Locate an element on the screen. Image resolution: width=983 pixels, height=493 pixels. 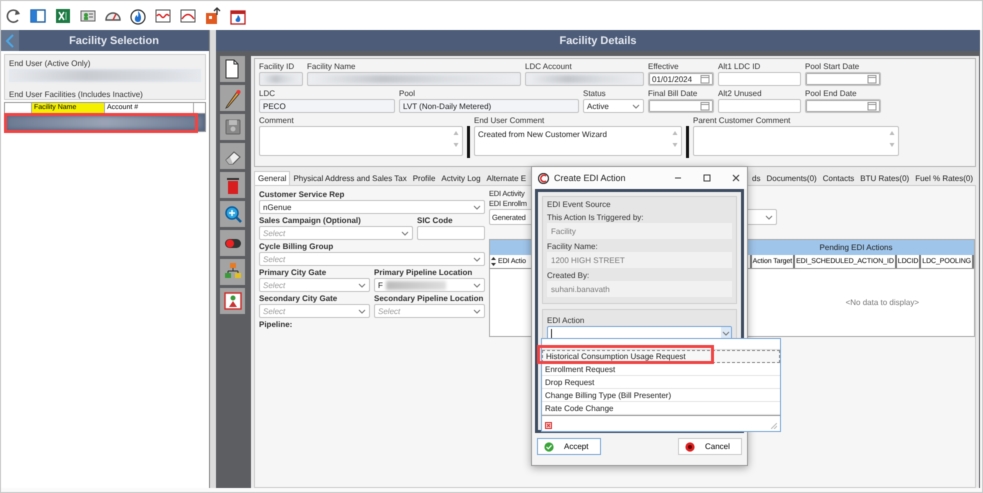
field-label: End User (Active Only) is located at coordinates (50, 63).